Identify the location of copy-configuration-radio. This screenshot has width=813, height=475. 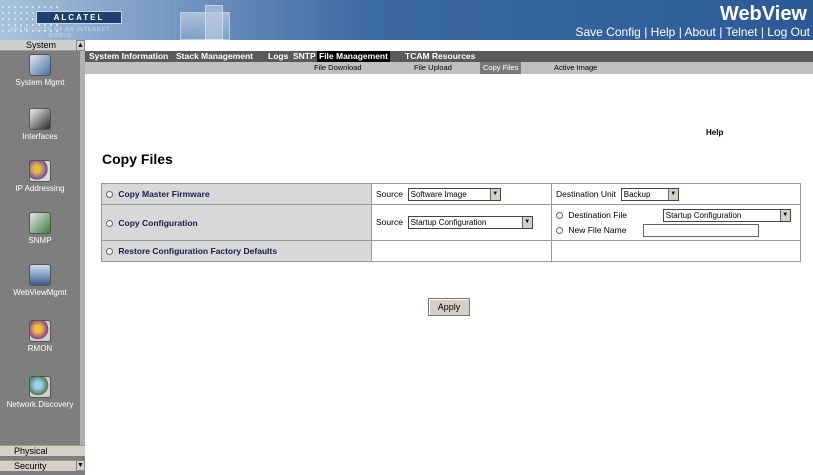
(109, 223).